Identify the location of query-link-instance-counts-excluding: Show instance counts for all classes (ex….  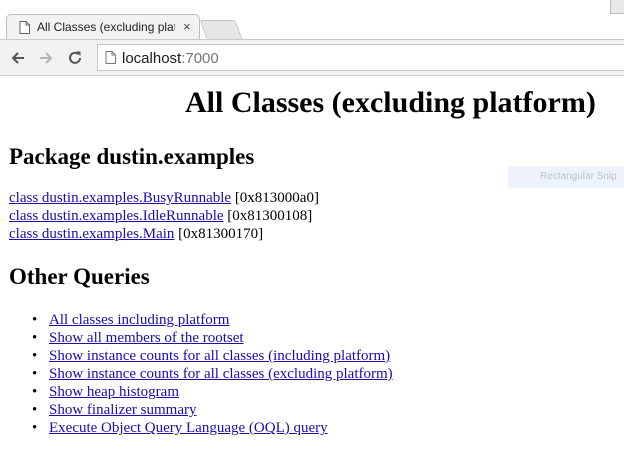
(221, 374).